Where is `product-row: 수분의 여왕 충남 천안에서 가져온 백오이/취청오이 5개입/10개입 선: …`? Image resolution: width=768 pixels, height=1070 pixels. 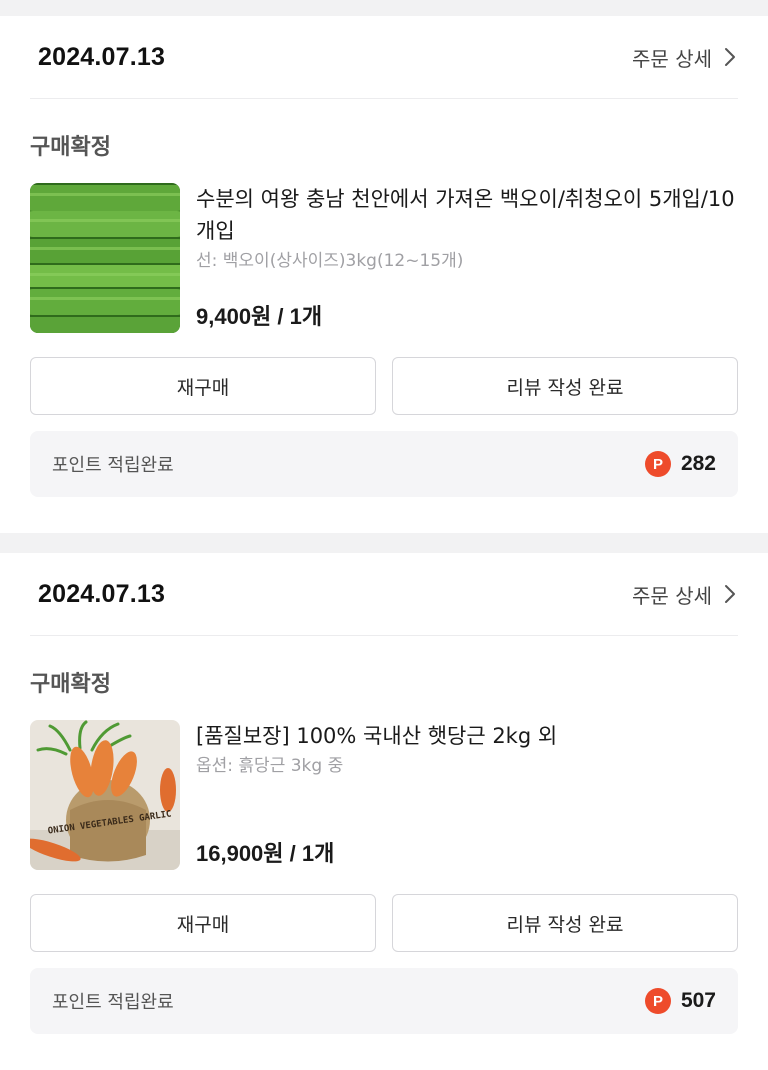
product-row: 수분의 여왕 충남 천안에서 가져온 백오이/취청오이 5개입/10개입 선: … is located at coordinates (384, 258).